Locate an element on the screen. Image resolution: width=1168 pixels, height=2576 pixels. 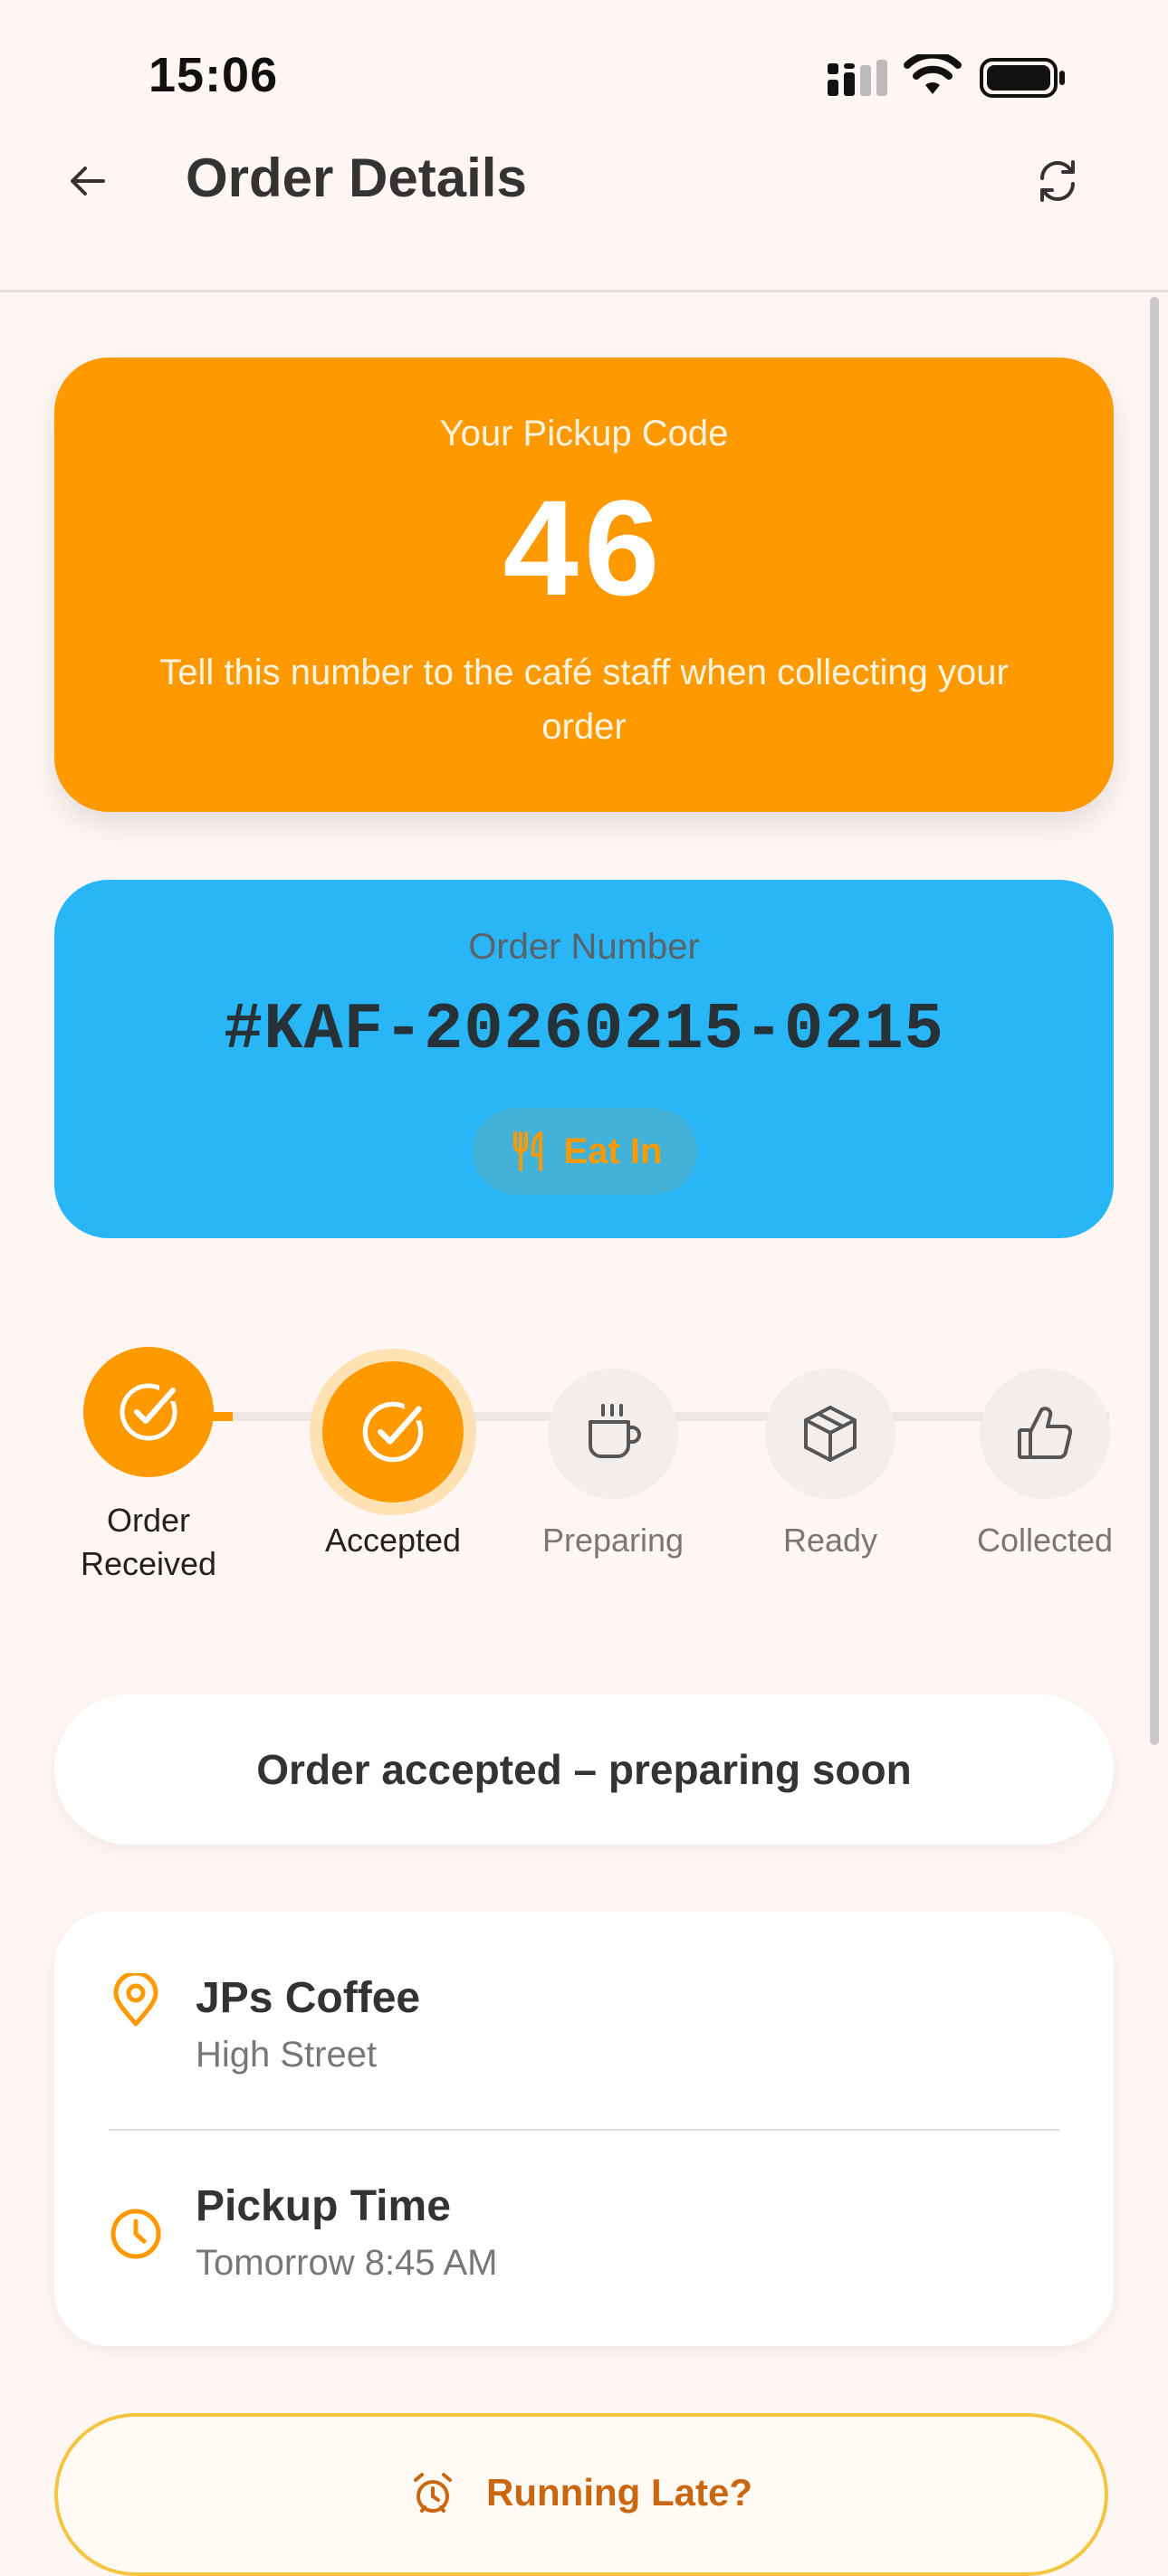
location-name: JPs Coffee is located at coordinates (308, 1998).